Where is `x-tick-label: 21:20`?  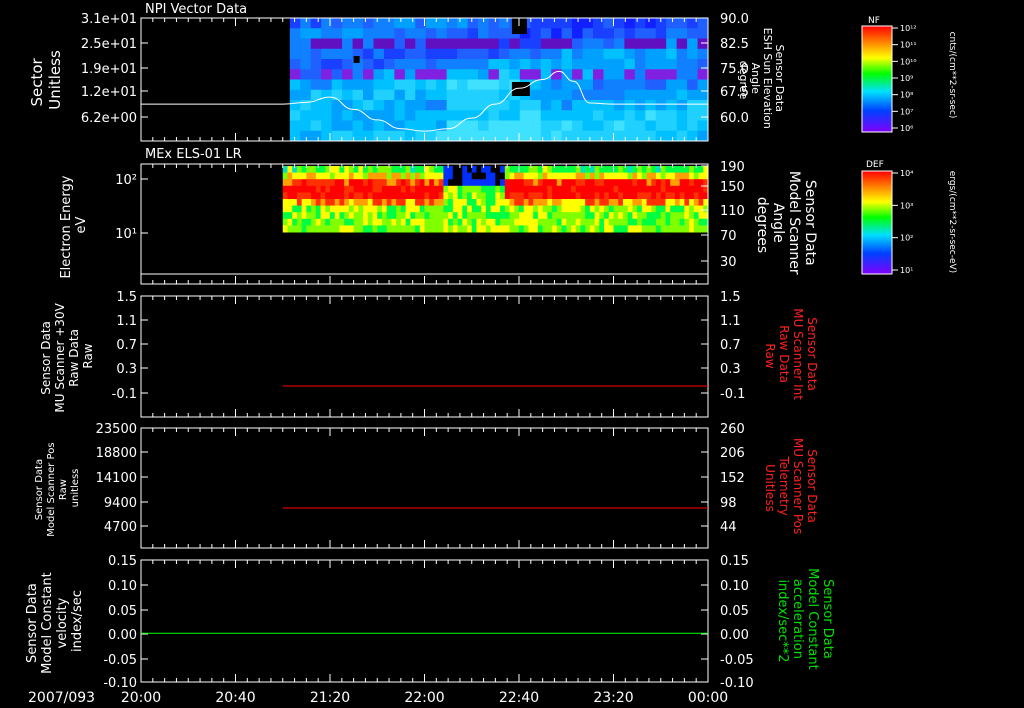
x-tick-label: 21:20 is located at coordinates (330, 698).